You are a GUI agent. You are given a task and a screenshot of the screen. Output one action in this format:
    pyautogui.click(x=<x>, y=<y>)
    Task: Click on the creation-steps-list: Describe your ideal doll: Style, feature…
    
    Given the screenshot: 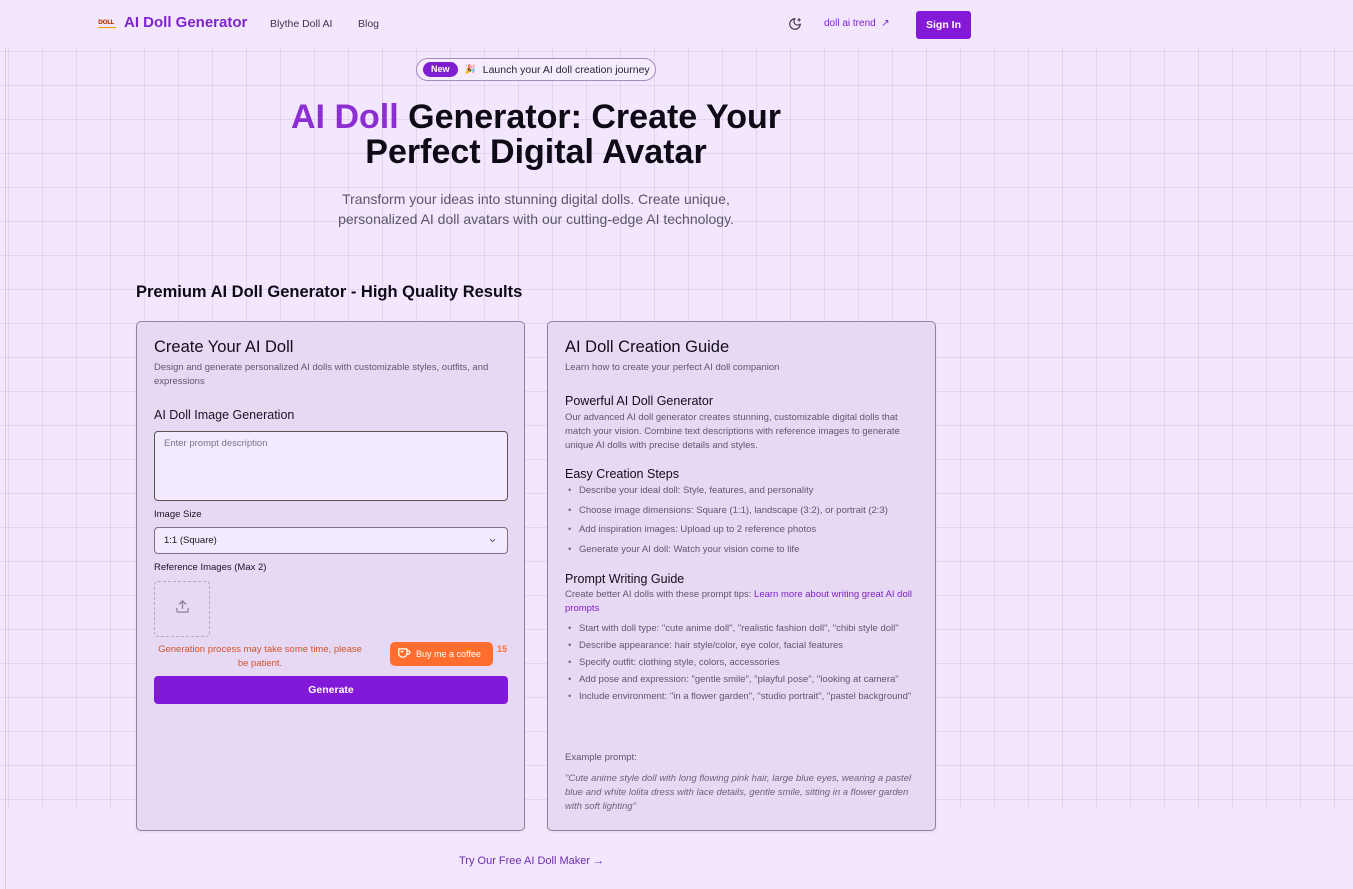 What is the action you would take?
    pyautogui.click(x=745, y=523)
    